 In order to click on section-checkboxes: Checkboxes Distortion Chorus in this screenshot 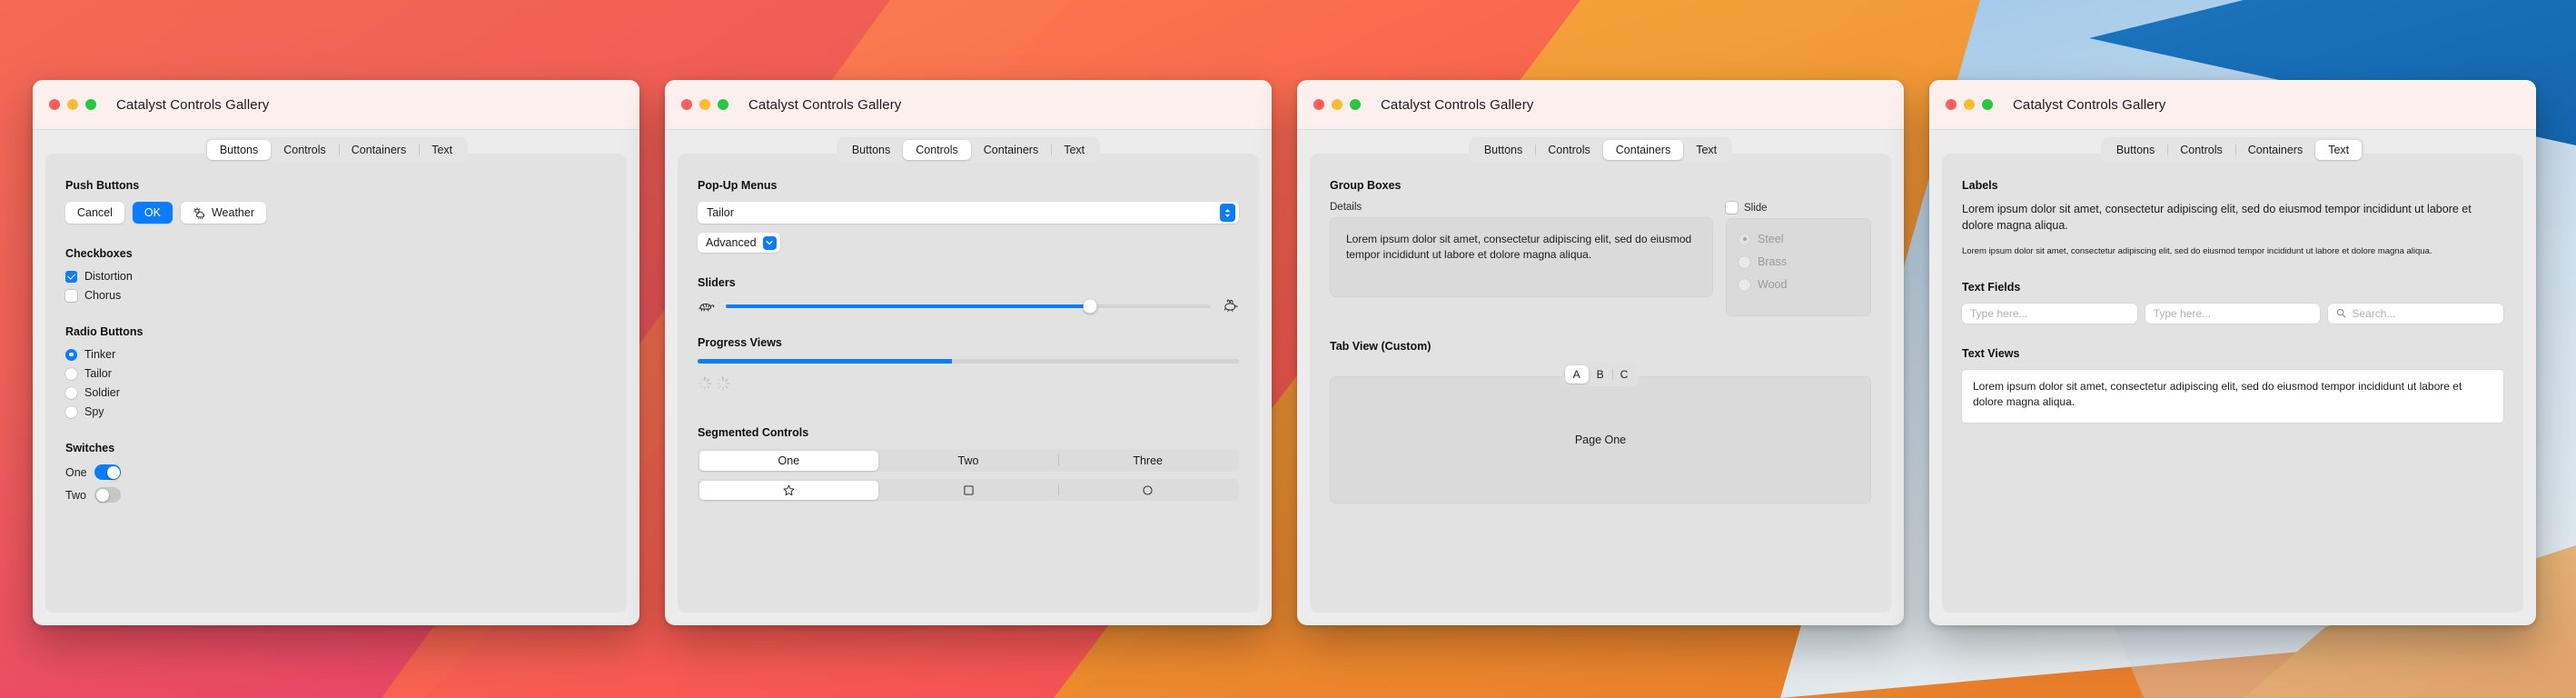, I will do `click(336, 274)`.